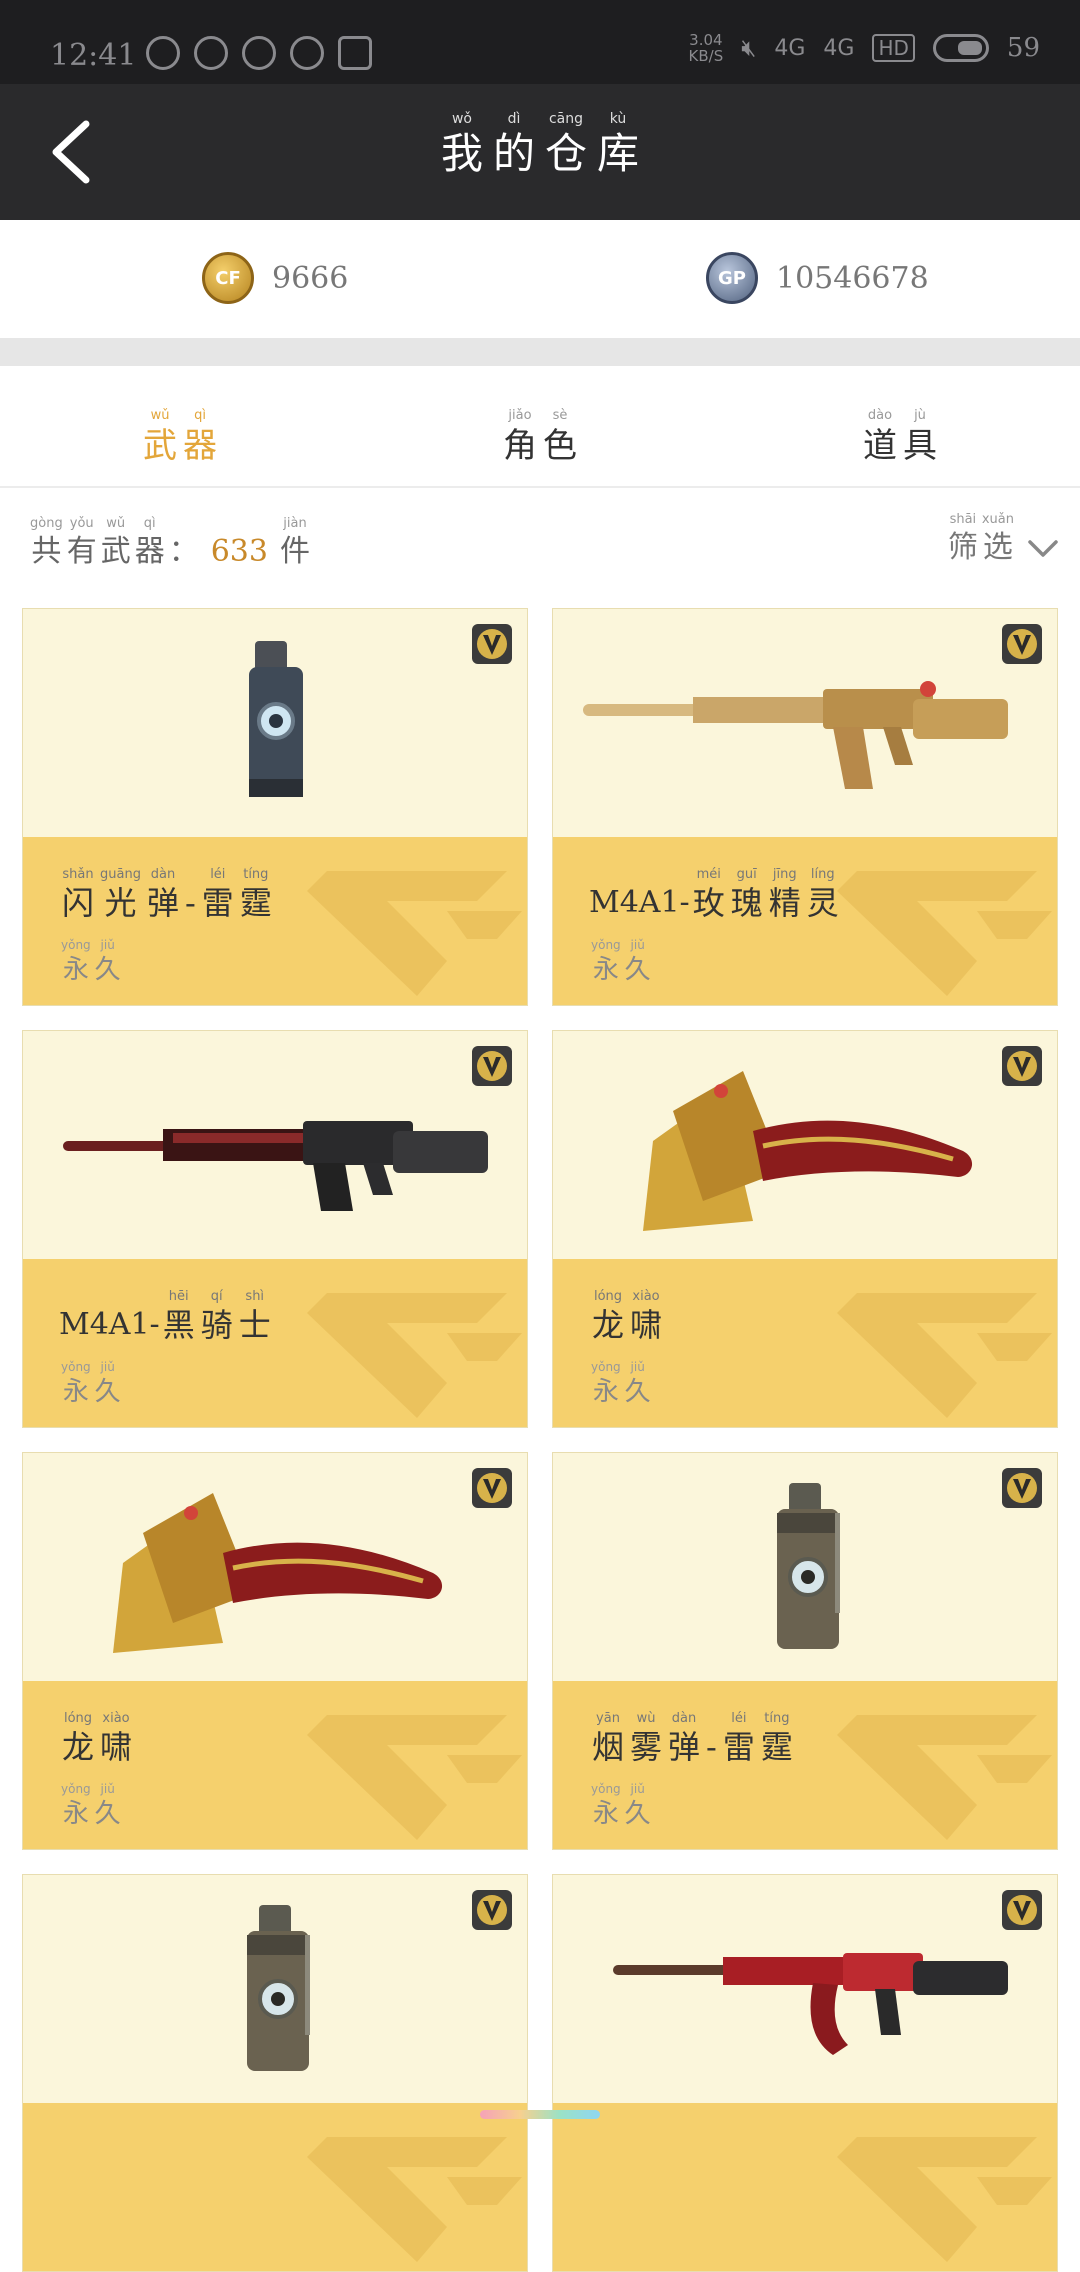  Describe the element at coordinates (180, 436) in the screenshot. I see `tab-weapons: wǔ 武 qì 器` at that location.